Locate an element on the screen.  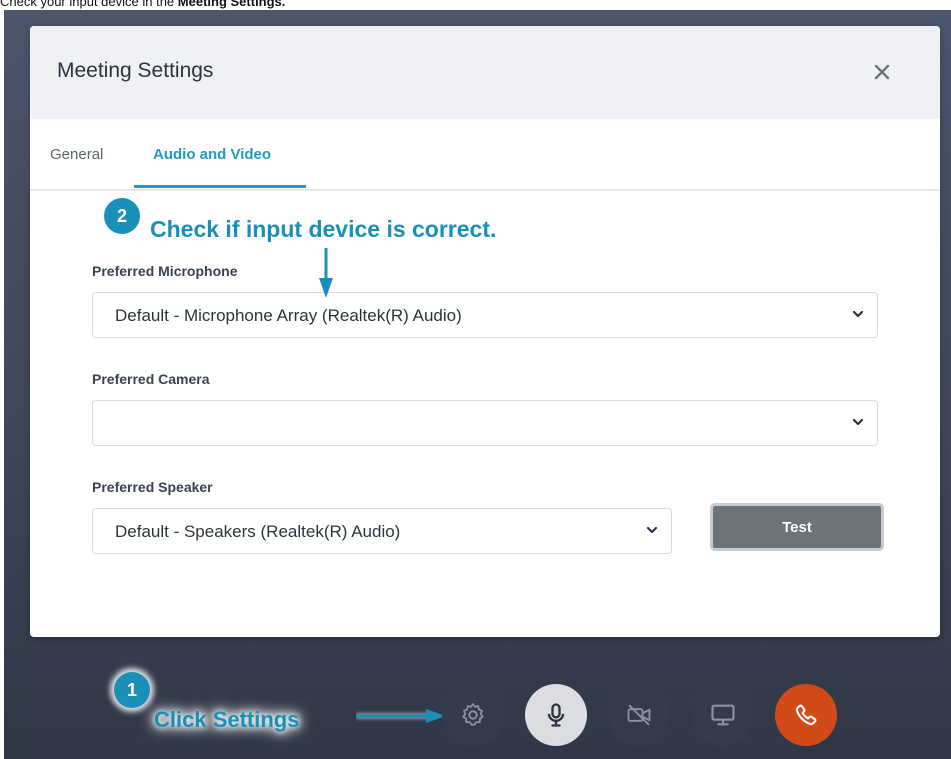
close-icon is located at coordinates (882, 72).